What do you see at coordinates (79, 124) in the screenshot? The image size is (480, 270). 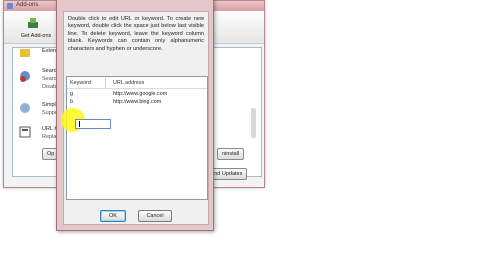 I see `text-caret` at bounding box center [79, 124].